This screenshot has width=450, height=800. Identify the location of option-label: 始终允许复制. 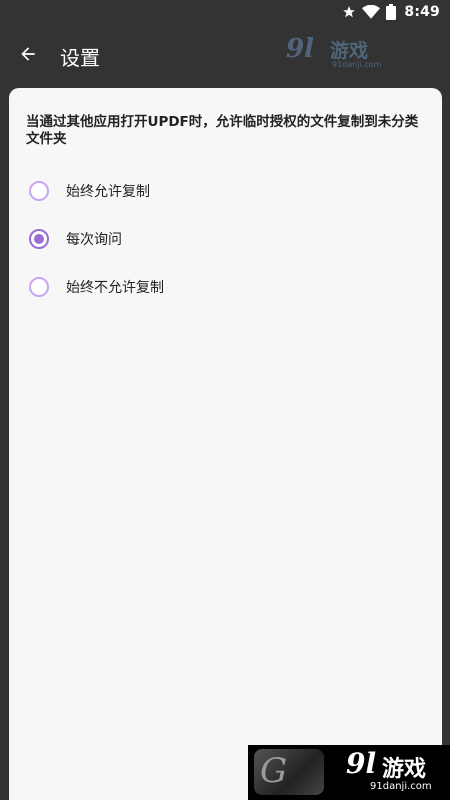
(108, 192).